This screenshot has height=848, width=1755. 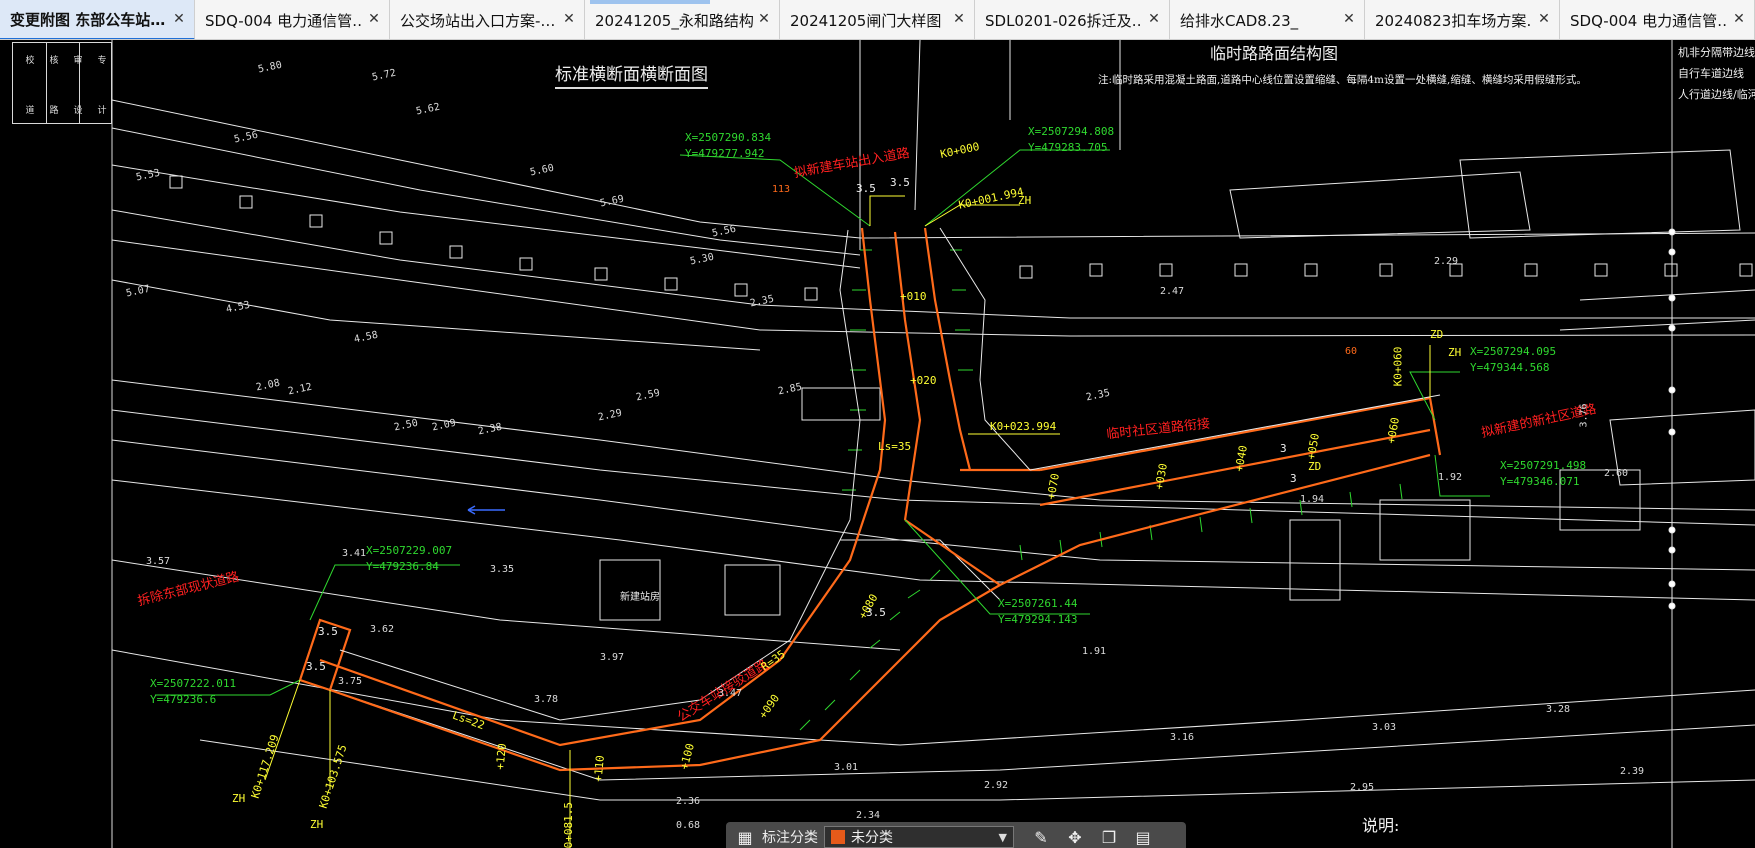 What do you see at coordinates (1172, 291) in the screenshot?
I see `elevation-label: 2.47` at bounding box center [1172, 291].